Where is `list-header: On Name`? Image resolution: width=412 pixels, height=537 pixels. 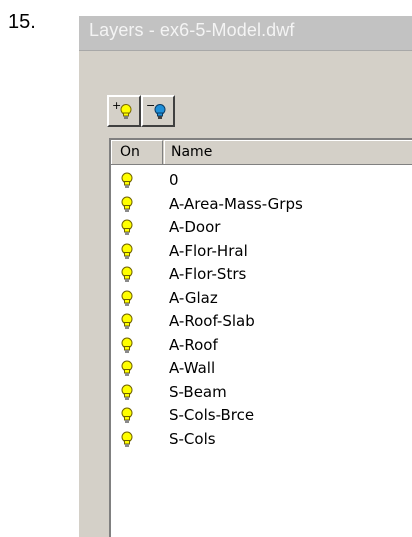 list-header: On Name is located at coordinates (261, 152).